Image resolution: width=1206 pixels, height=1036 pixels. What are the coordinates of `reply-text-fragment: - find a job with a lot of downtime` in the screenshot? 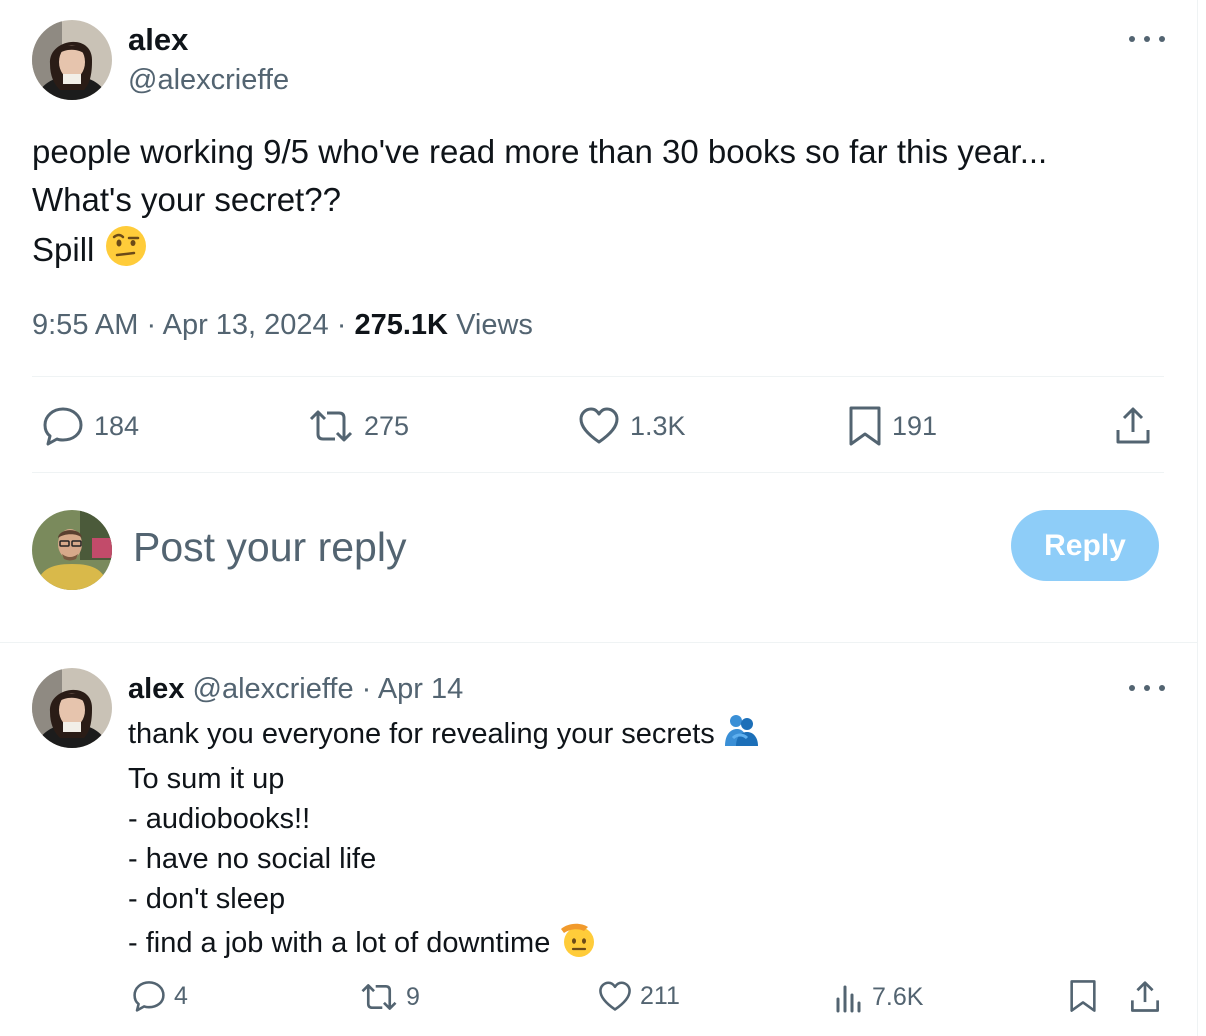 It's located at (339, 943).